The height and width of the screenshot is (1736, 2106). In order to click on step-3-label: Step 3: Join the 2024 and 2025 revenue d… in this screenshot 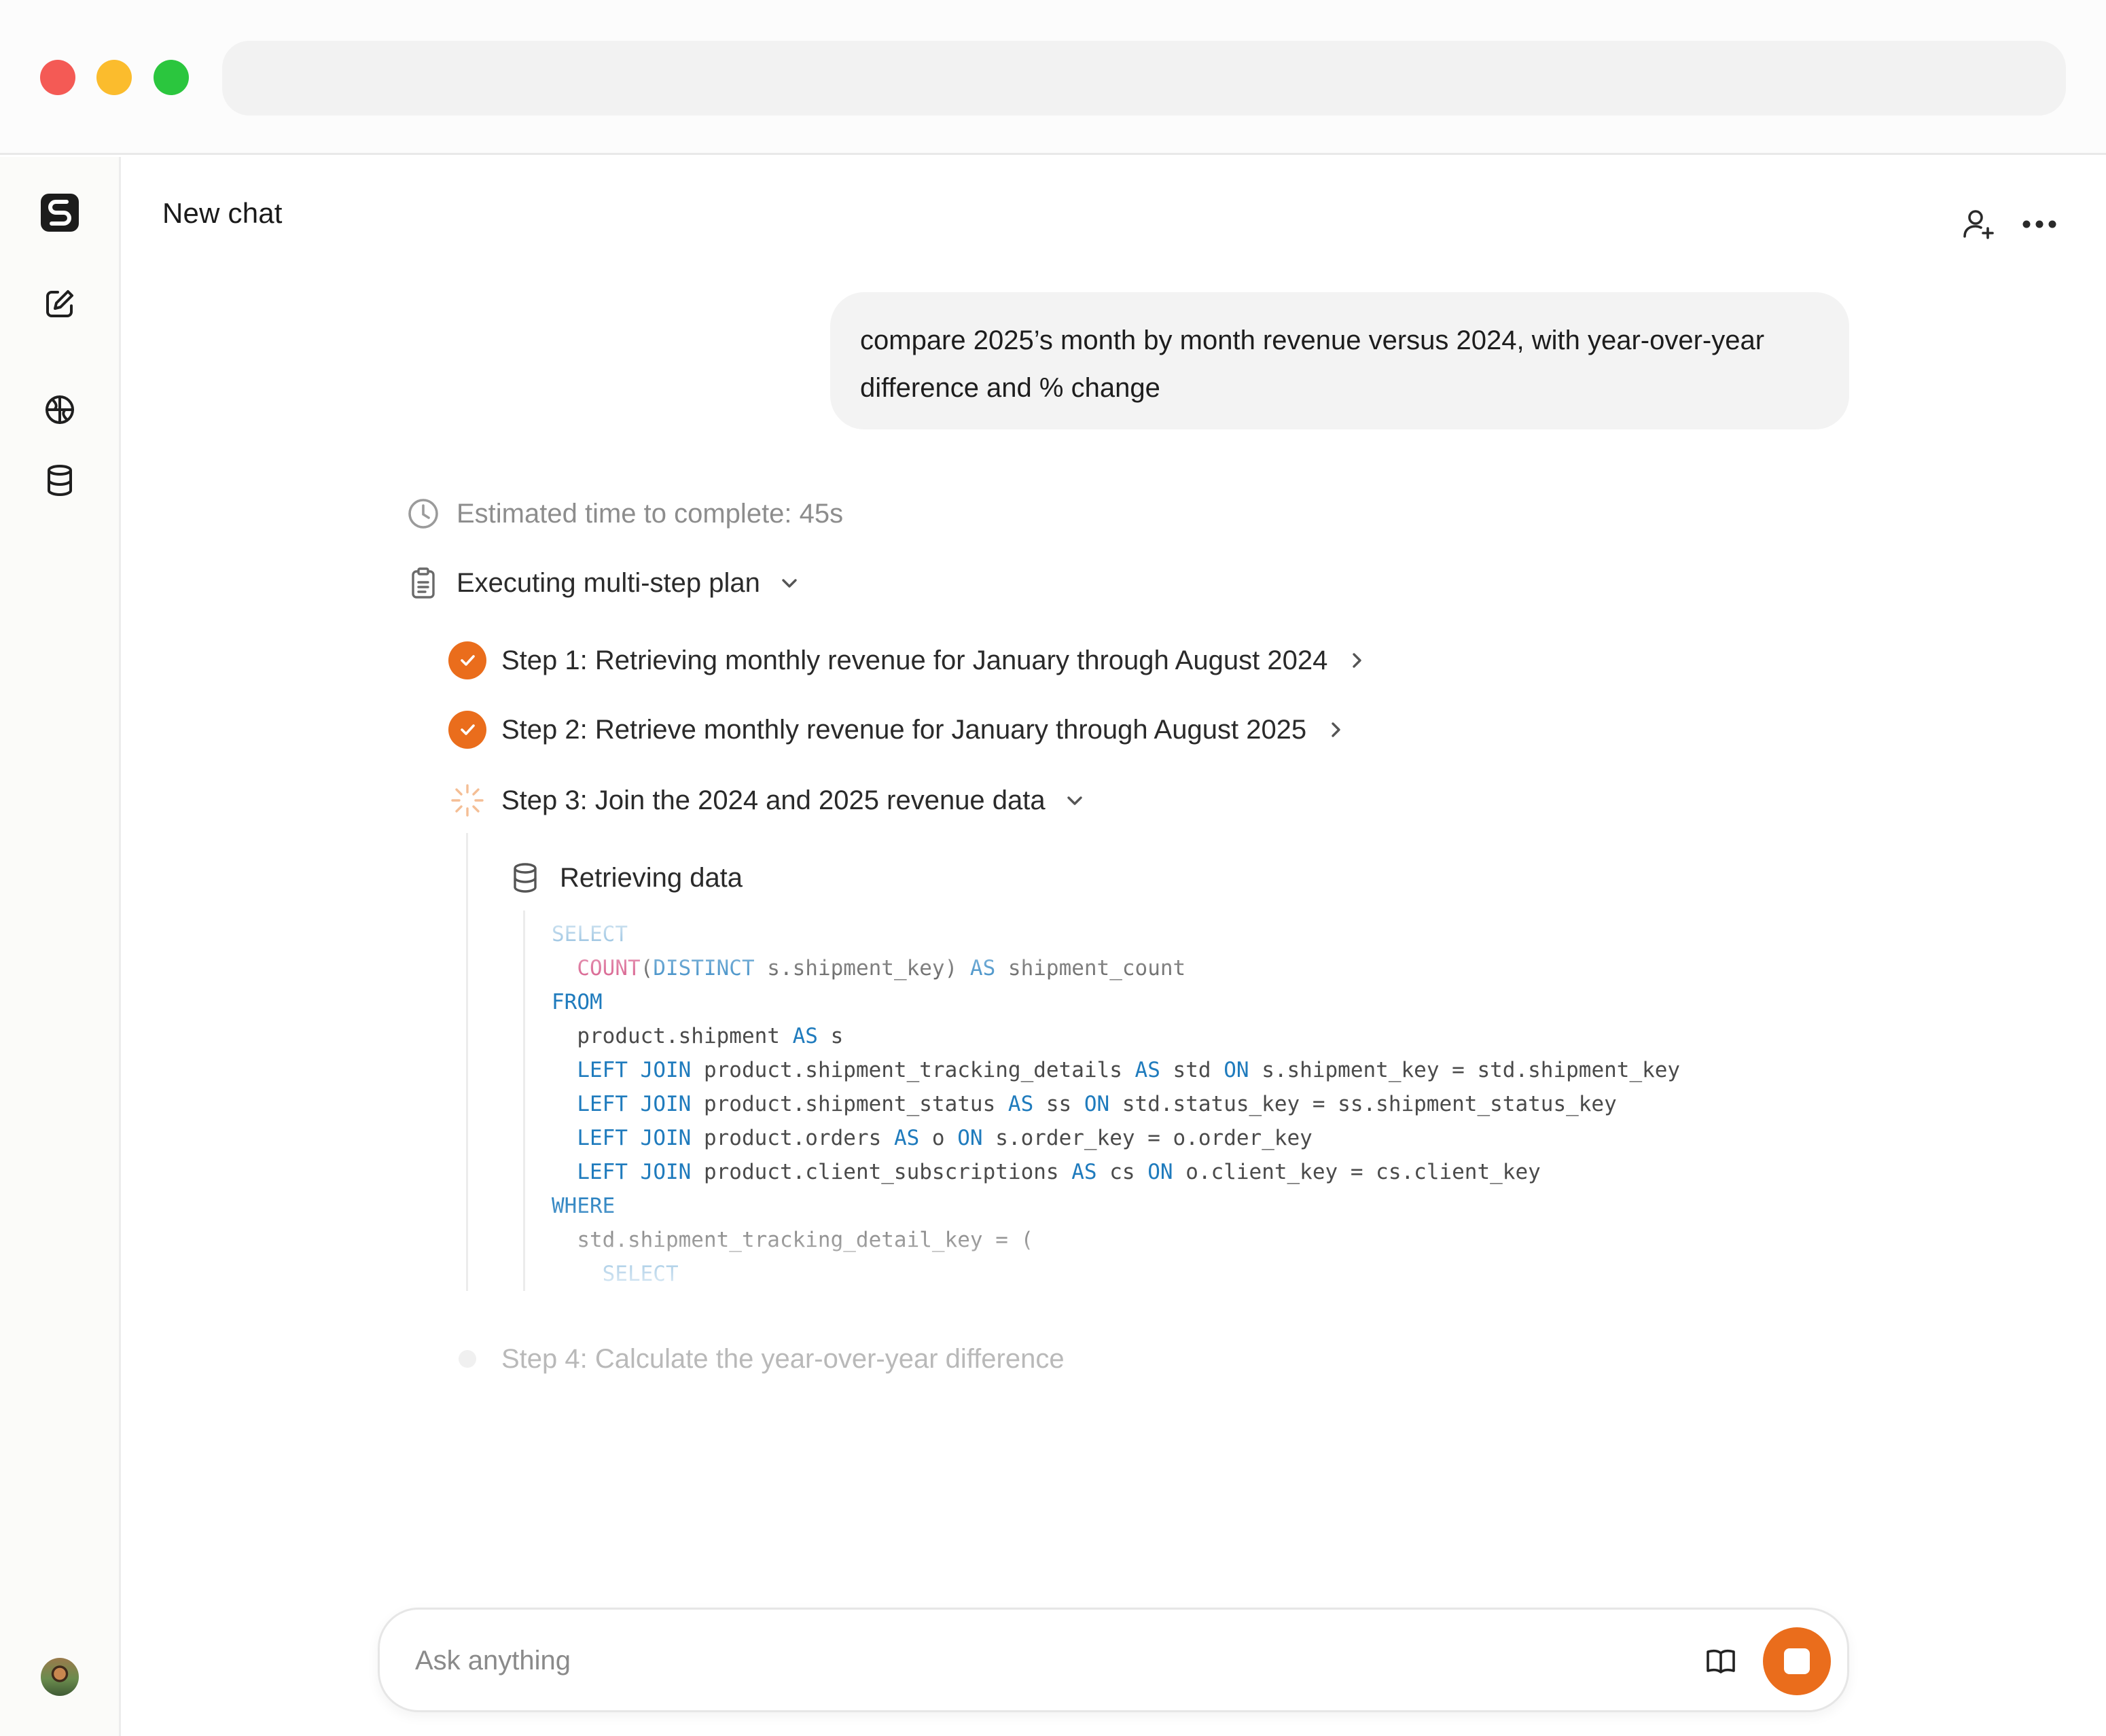, I will do `click(773, 800)`.